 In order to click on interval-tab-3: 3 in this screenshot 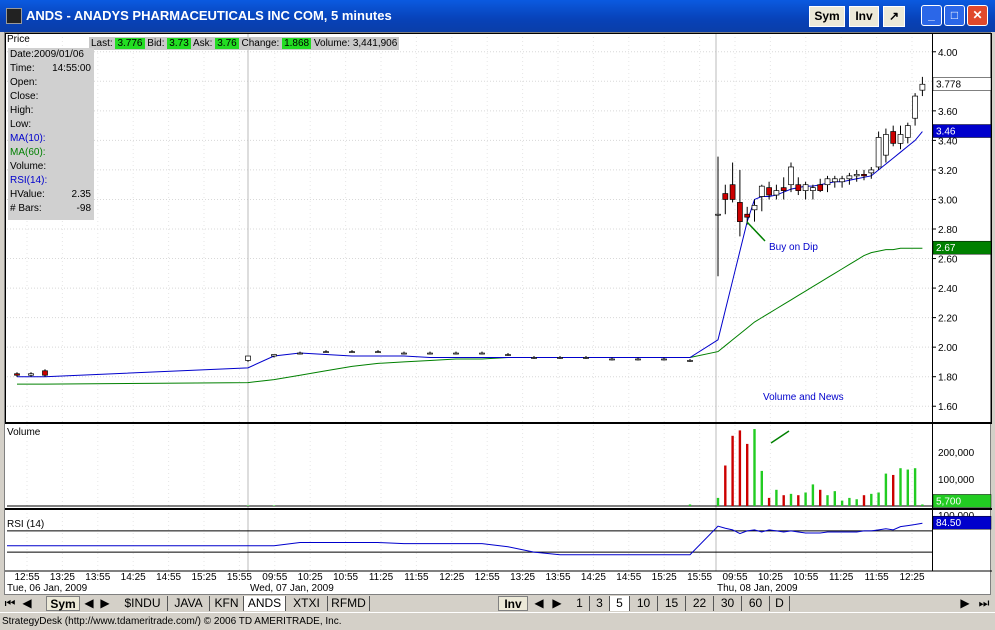, I will do `click(600, 603)`.